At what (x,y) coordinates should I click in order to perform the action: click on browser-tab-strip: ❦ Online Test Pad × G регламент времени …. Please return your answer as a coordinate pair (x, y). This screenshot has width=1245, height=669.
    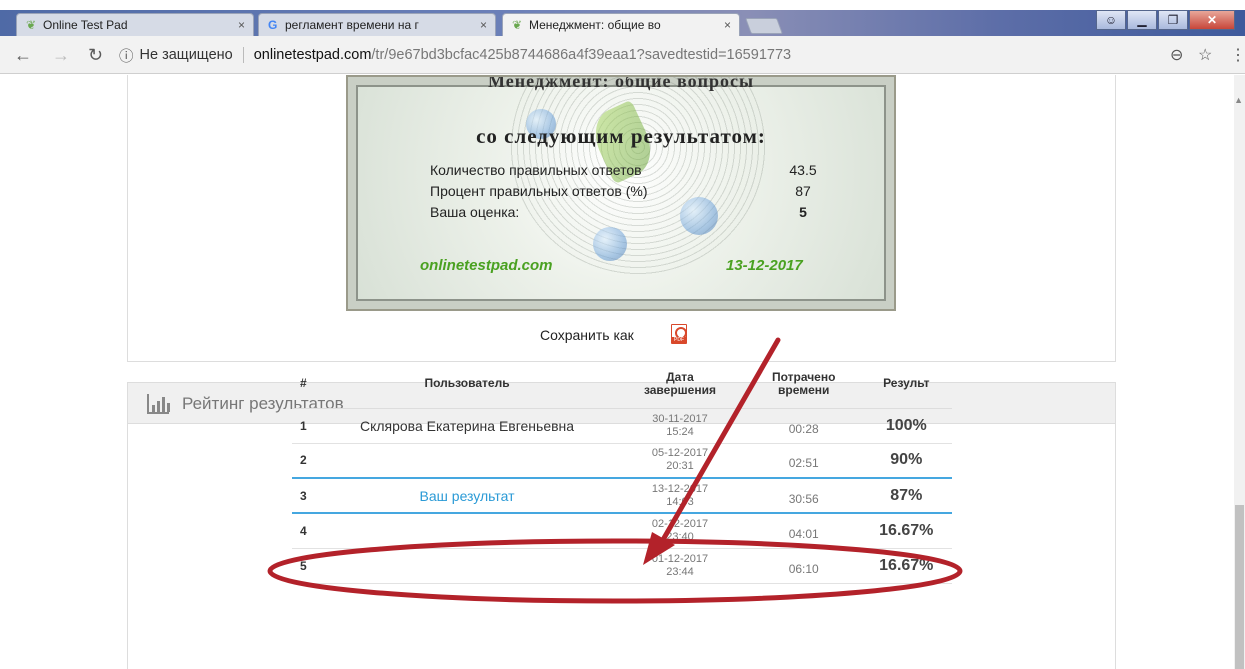
    Looking at the image, I should click on (622, 23).